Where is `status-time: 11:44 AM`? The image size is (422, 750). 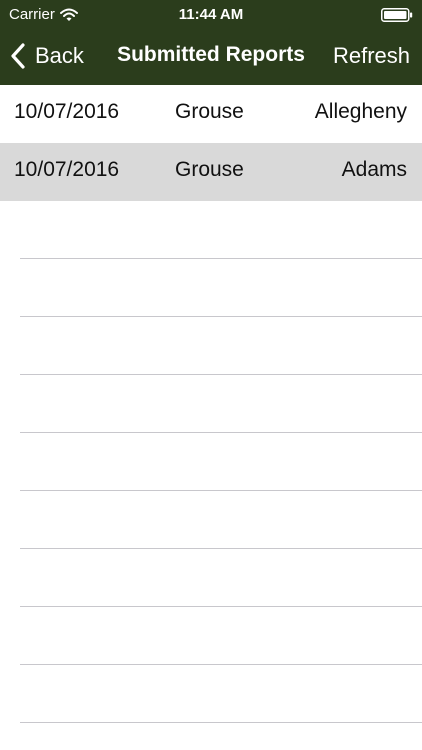 status-time: 11:44 AM is located at coordinates (211, 14).